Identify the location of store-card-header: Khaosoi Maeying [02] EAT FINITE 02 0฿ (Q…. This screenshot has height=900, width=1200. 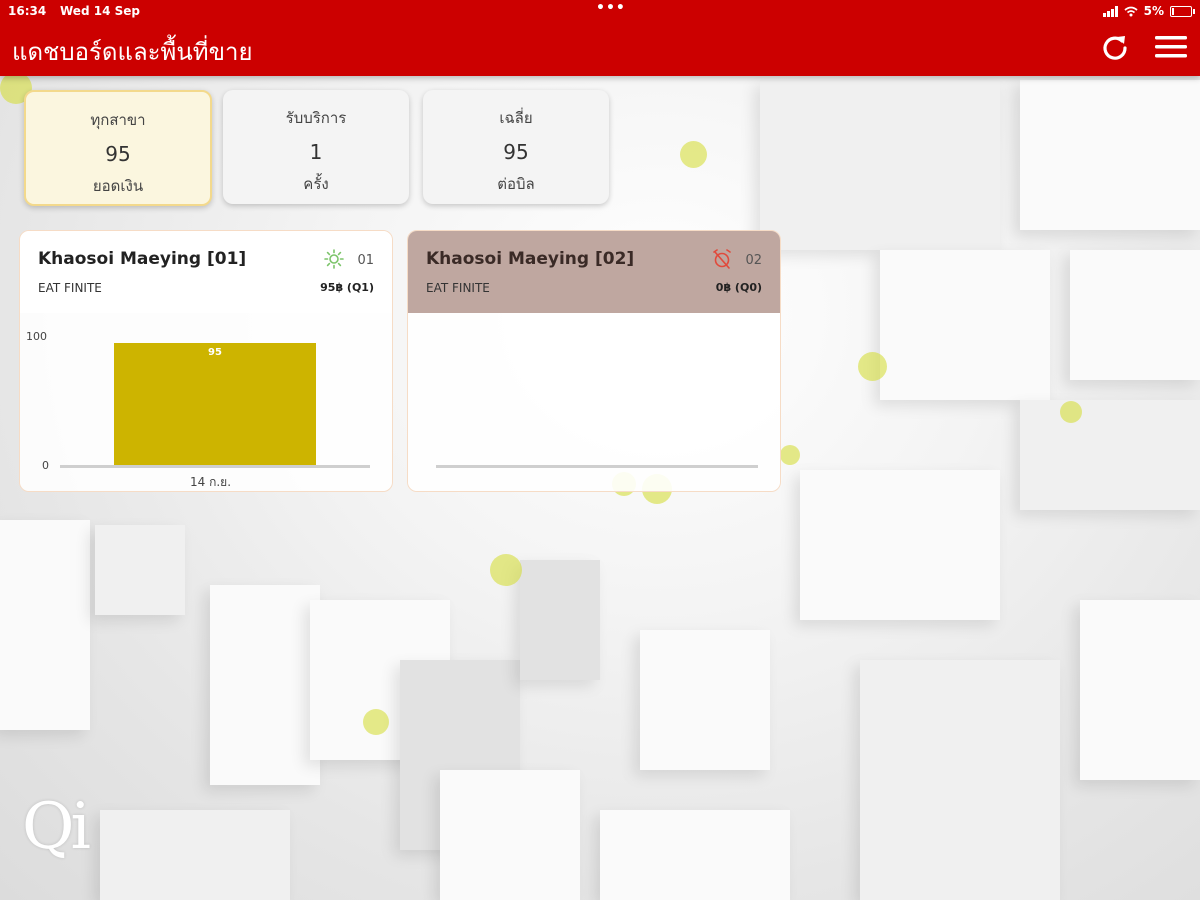
(594, 272).